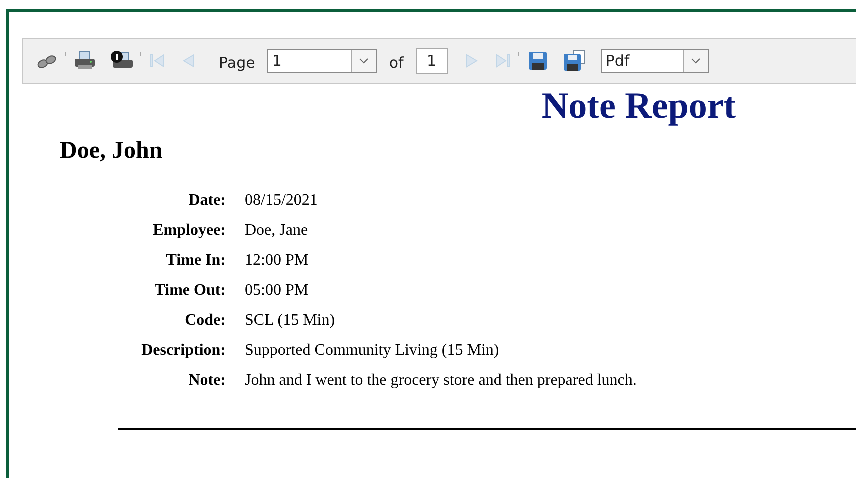 Image resolution: width=856 pixels, height=478 pixels. I want to click on of-label: of, so click(396, 62).